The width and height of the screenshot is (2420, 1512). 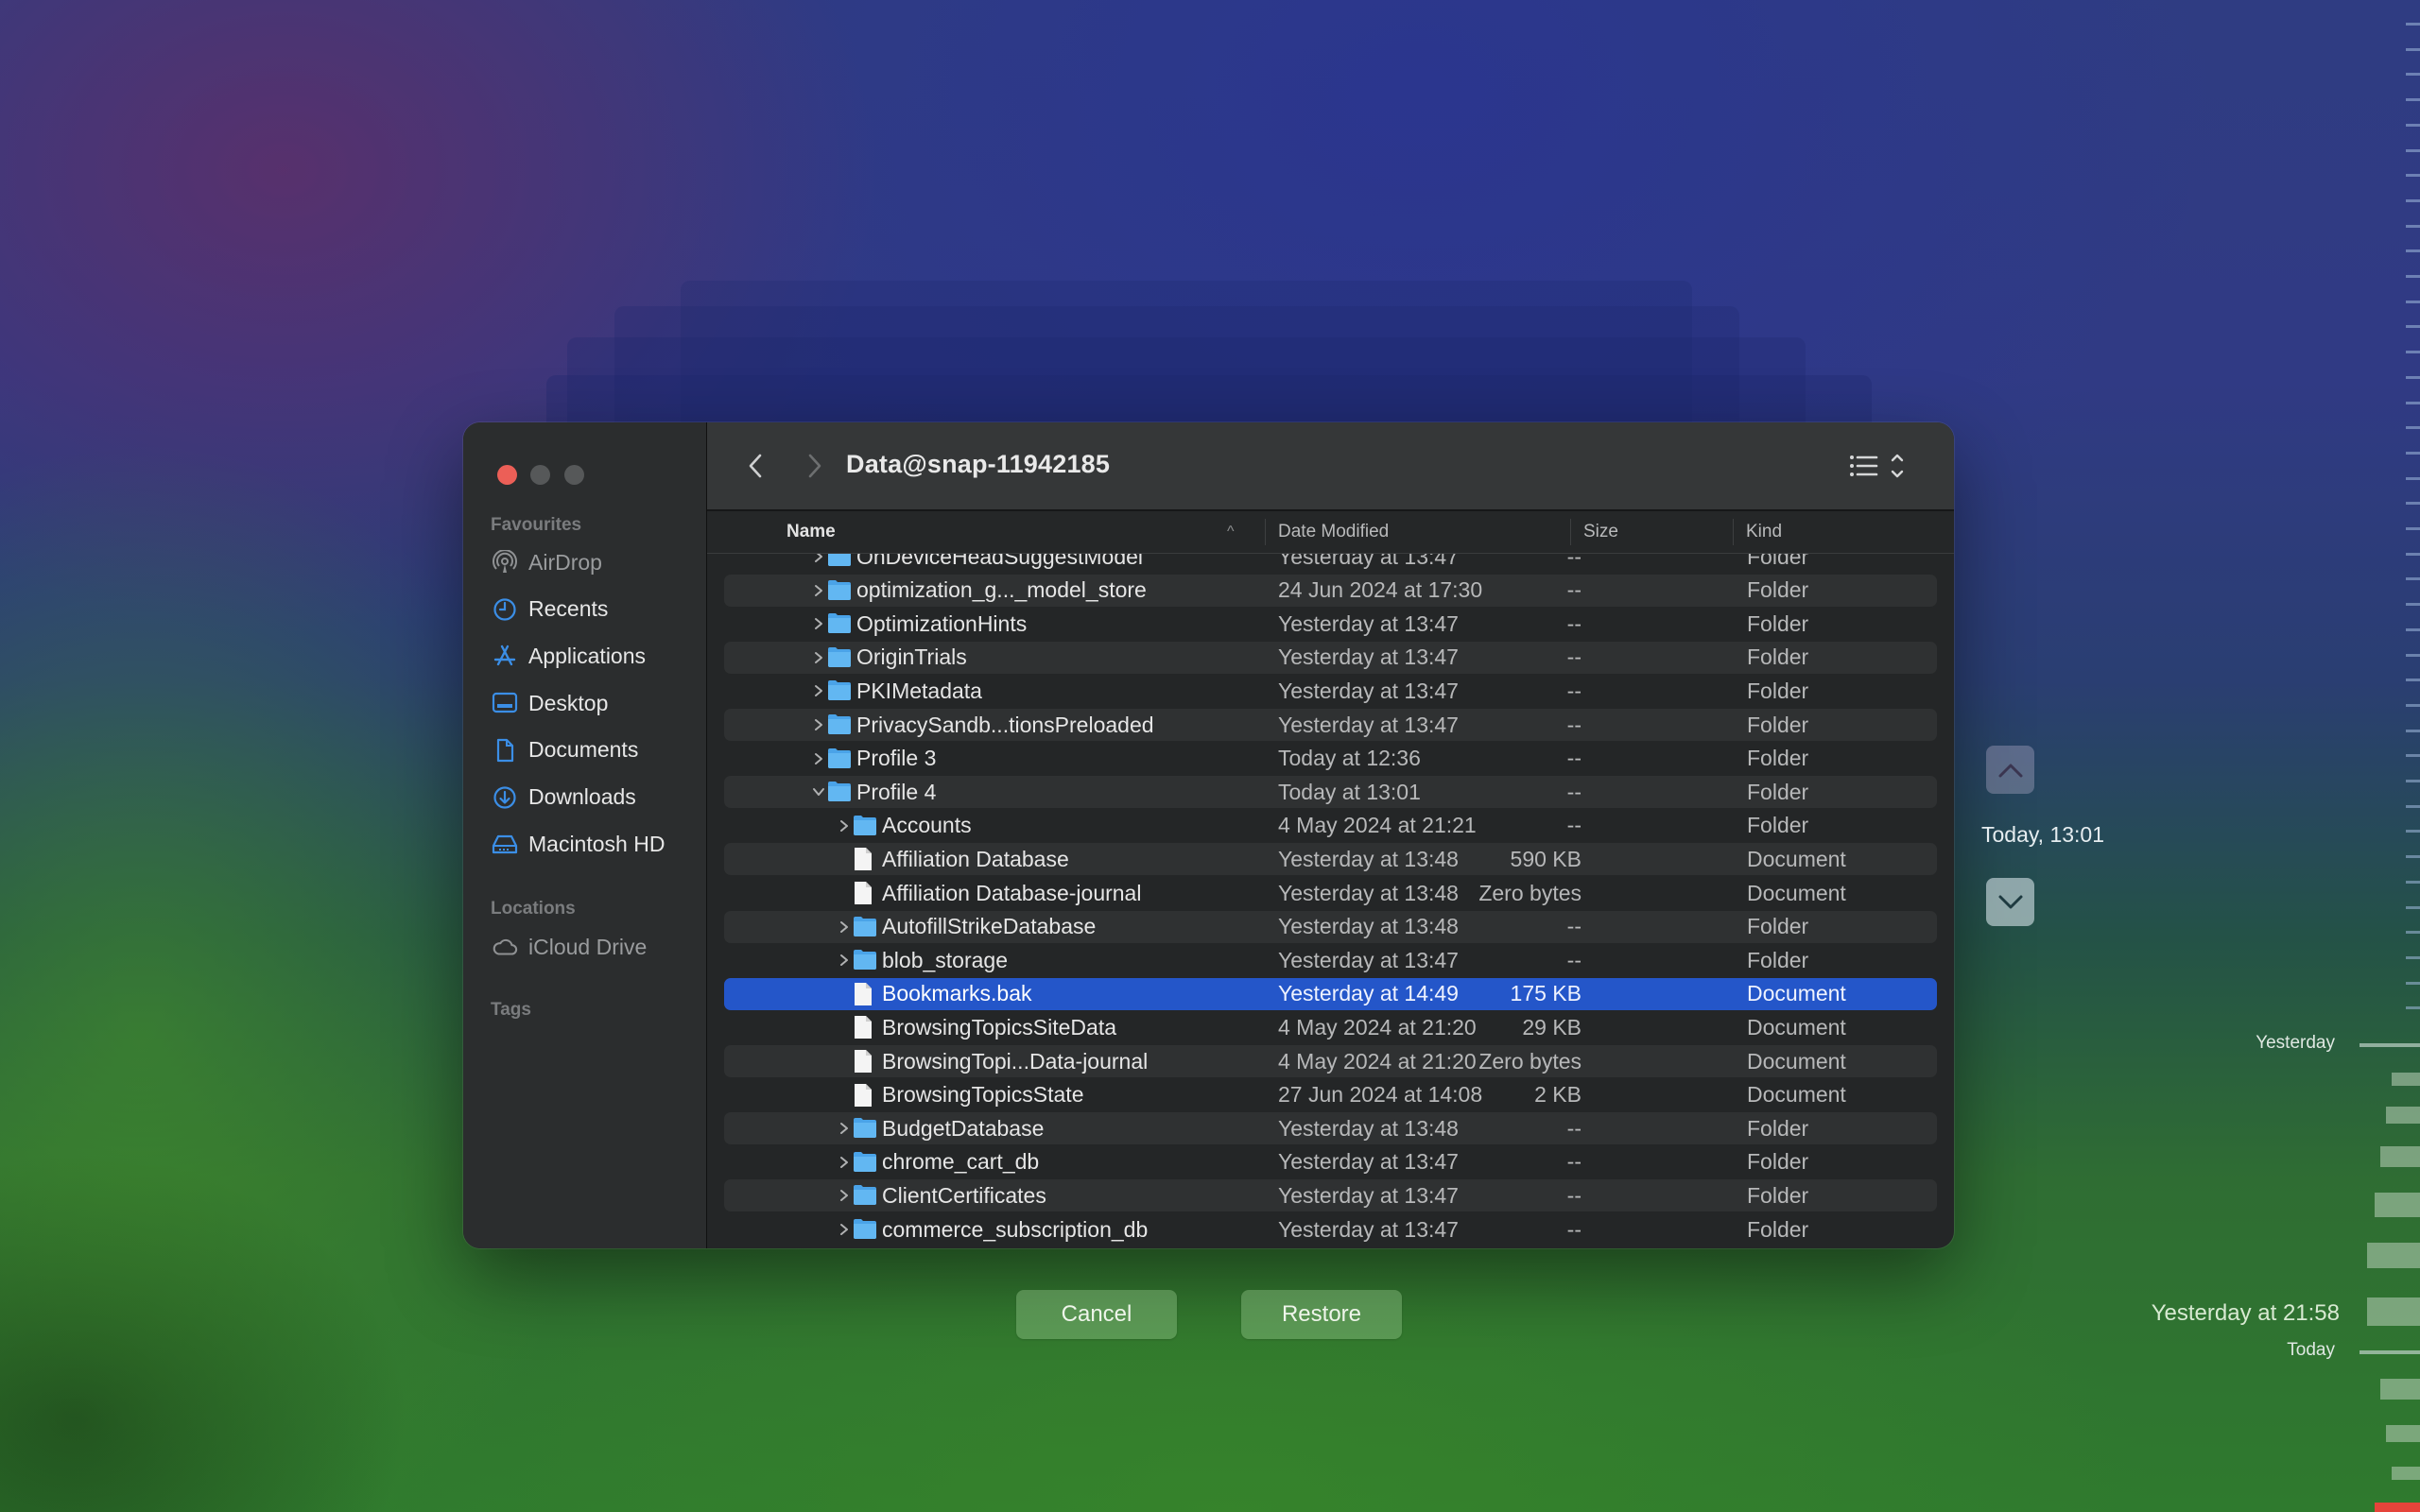 What do you see at coordinates (593, 947) in the screenshot?
I see `sidebar-item-icloud-drive: iCloud Drive` at bounding box center [593, 947].